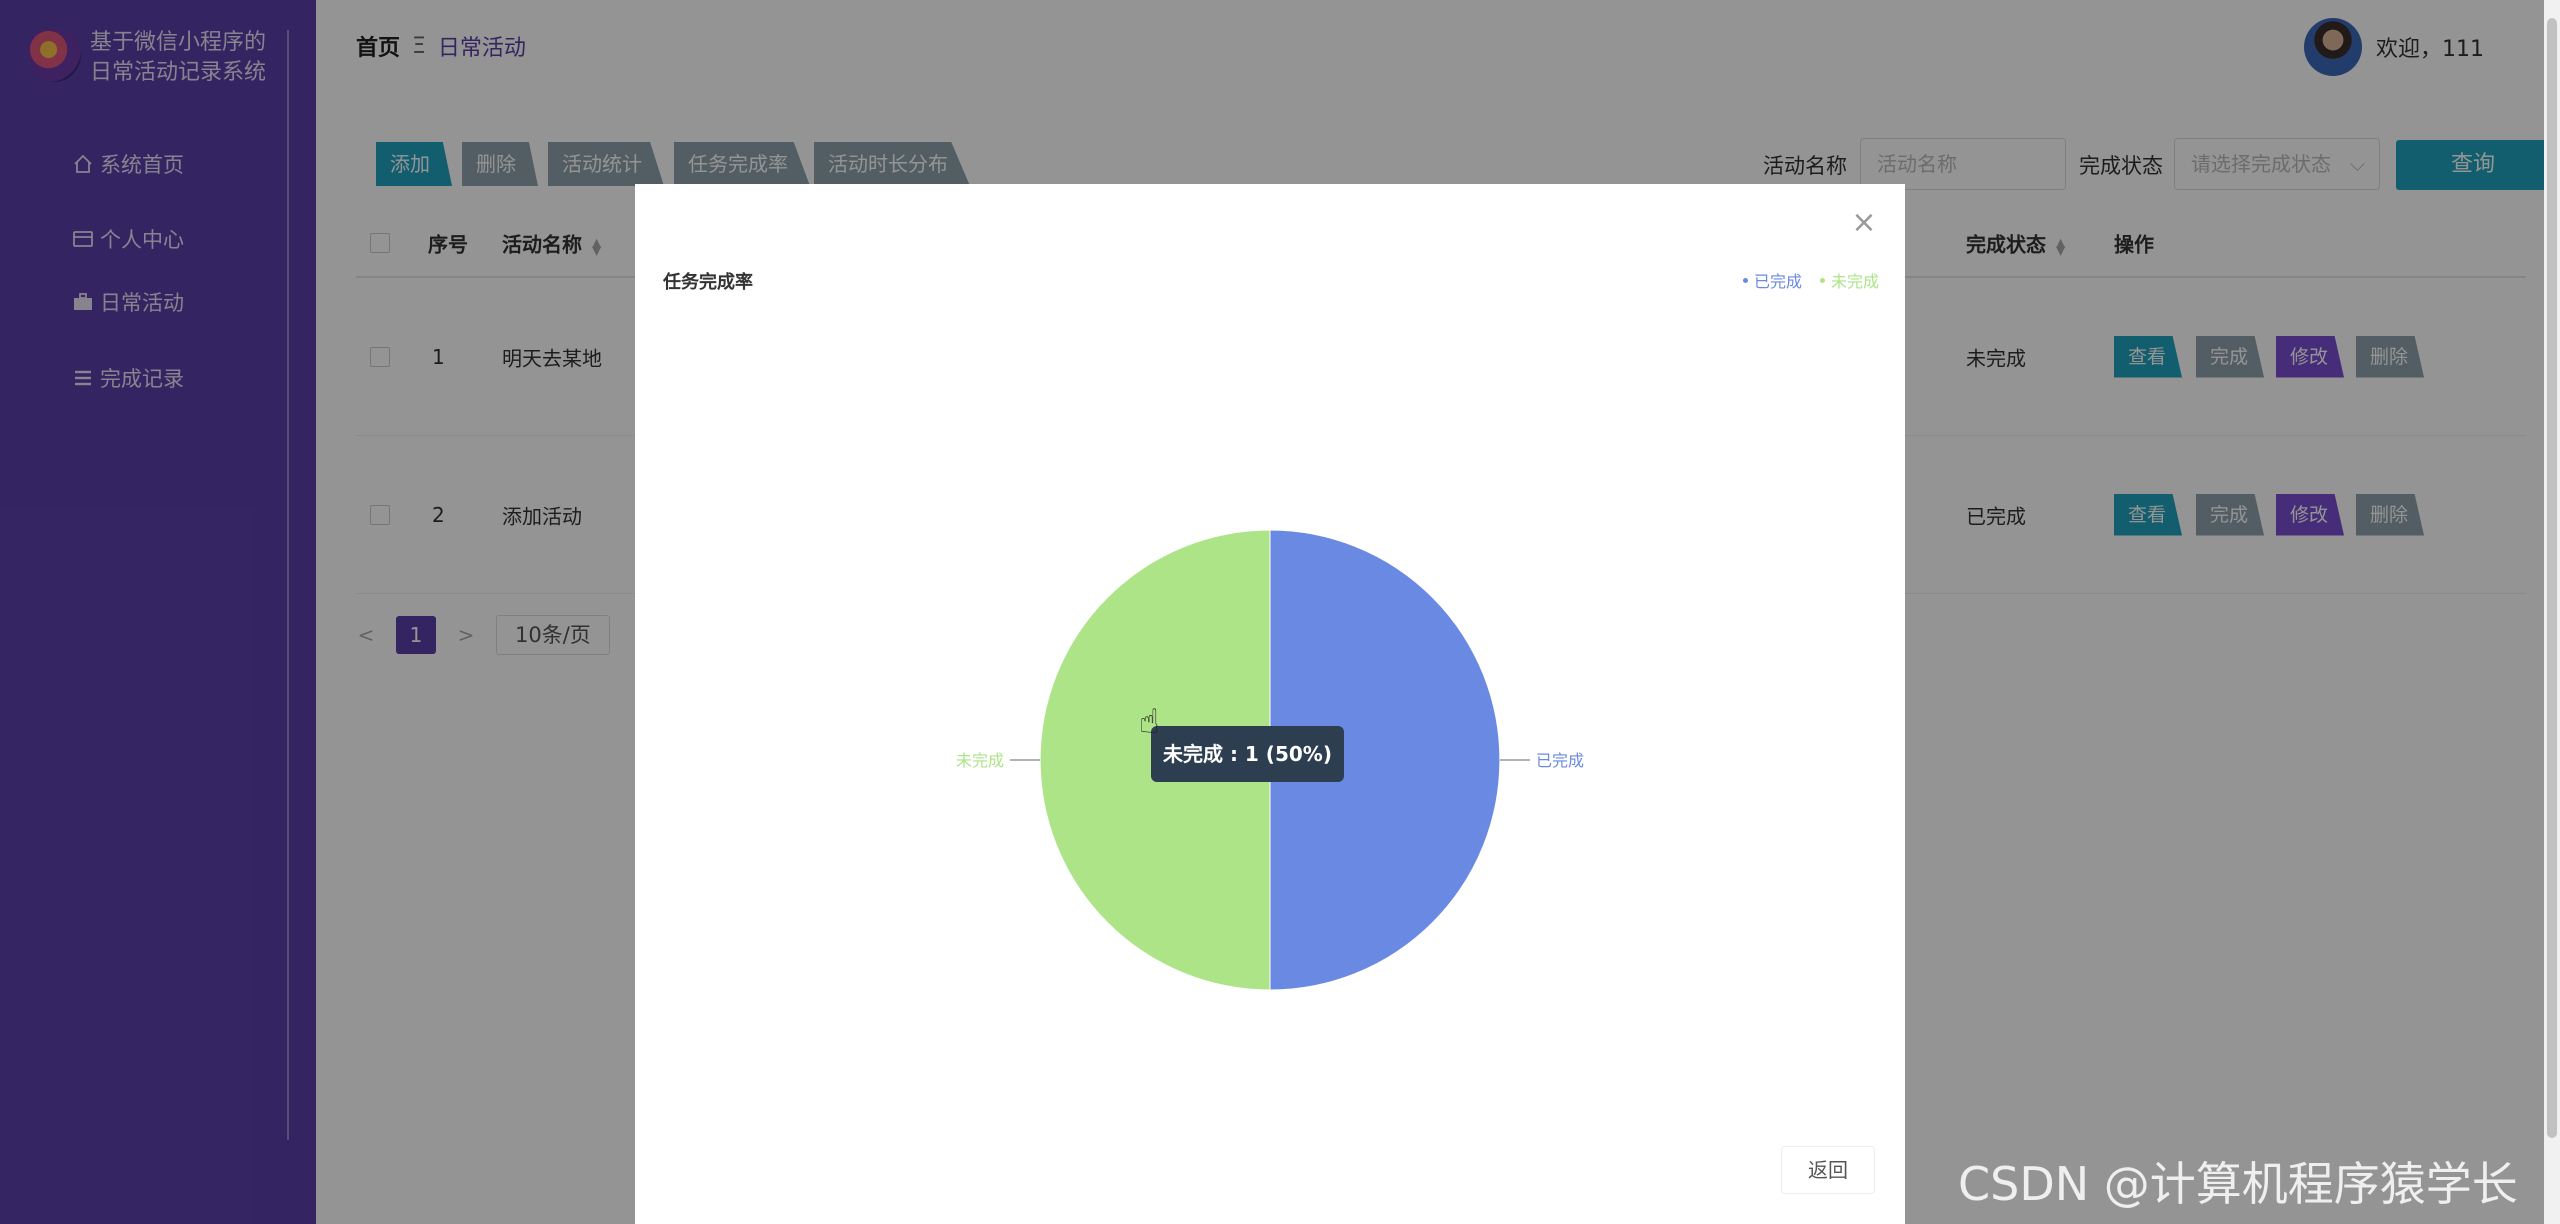  What do you see at coordinates (2552, 578) in the screenshot?
I see `scrollbar-thumb` at bounding box center [2552, 578].